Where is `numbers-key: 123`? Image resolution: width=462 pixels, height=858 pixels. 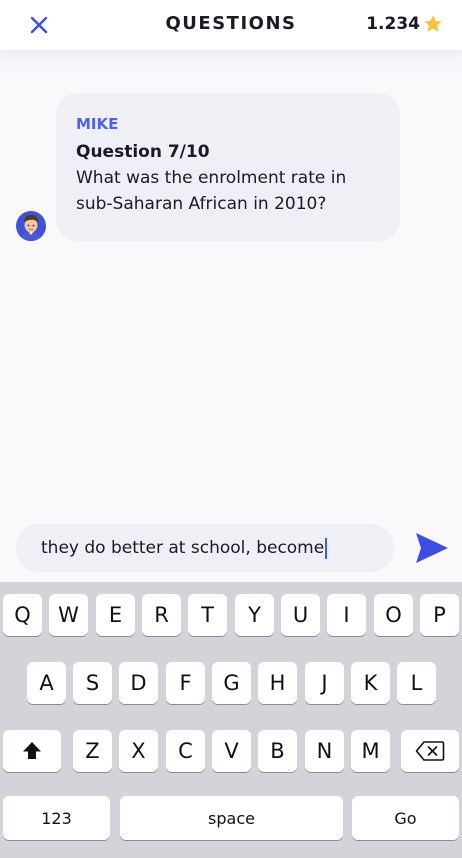
numbers-key: 123 is located at coordinates (56, 818).